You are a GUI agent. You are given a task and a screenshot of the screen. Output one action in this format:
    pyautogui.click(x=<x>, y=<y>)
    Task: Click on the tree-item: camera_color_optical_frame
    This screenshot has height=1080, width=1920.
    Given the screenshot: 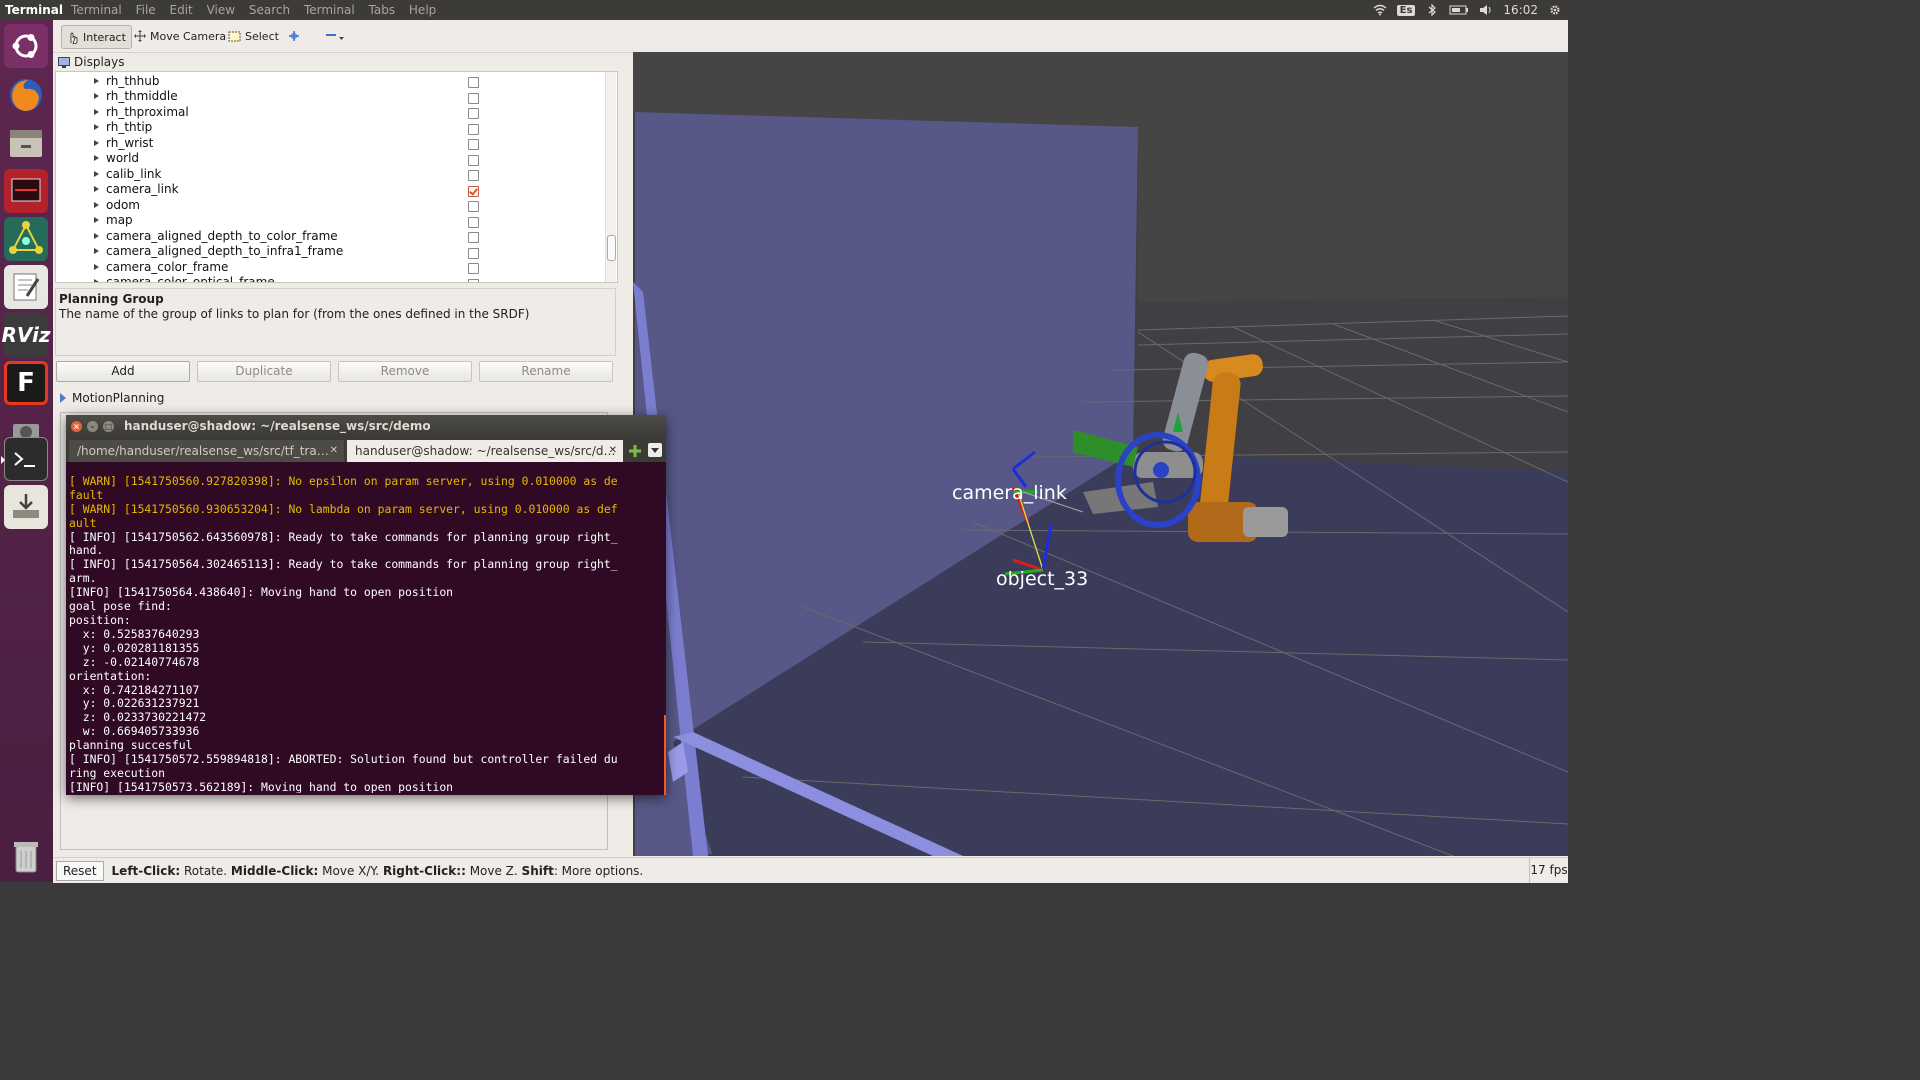 What is the action you would take?
    pyautogui.click(x=328, y=278)
    